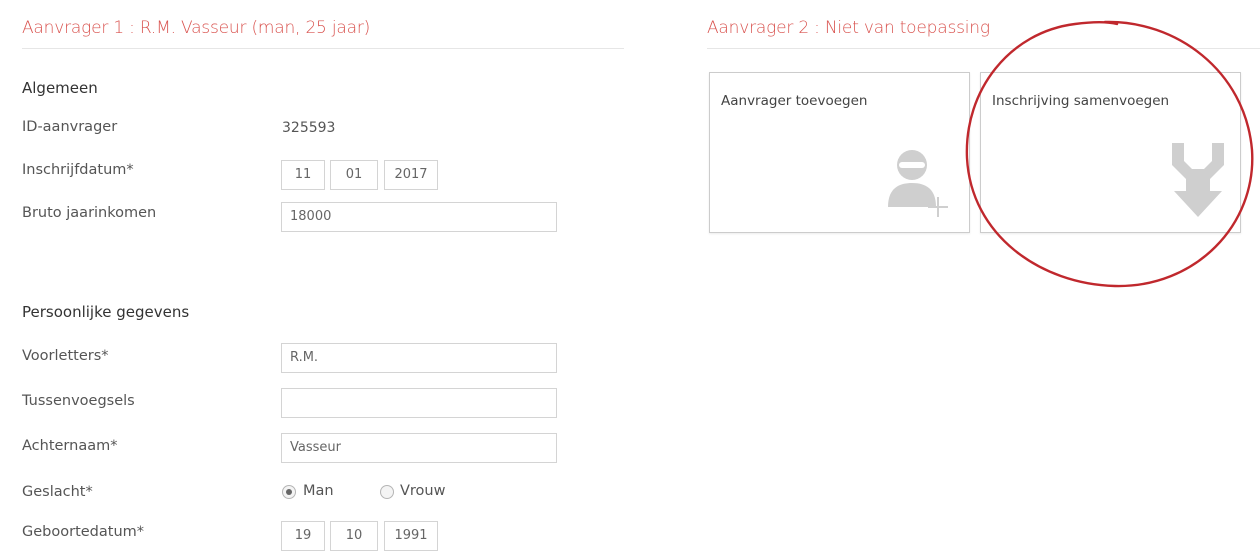  I want to click on gender-man-label: Man, so click(318, 491).